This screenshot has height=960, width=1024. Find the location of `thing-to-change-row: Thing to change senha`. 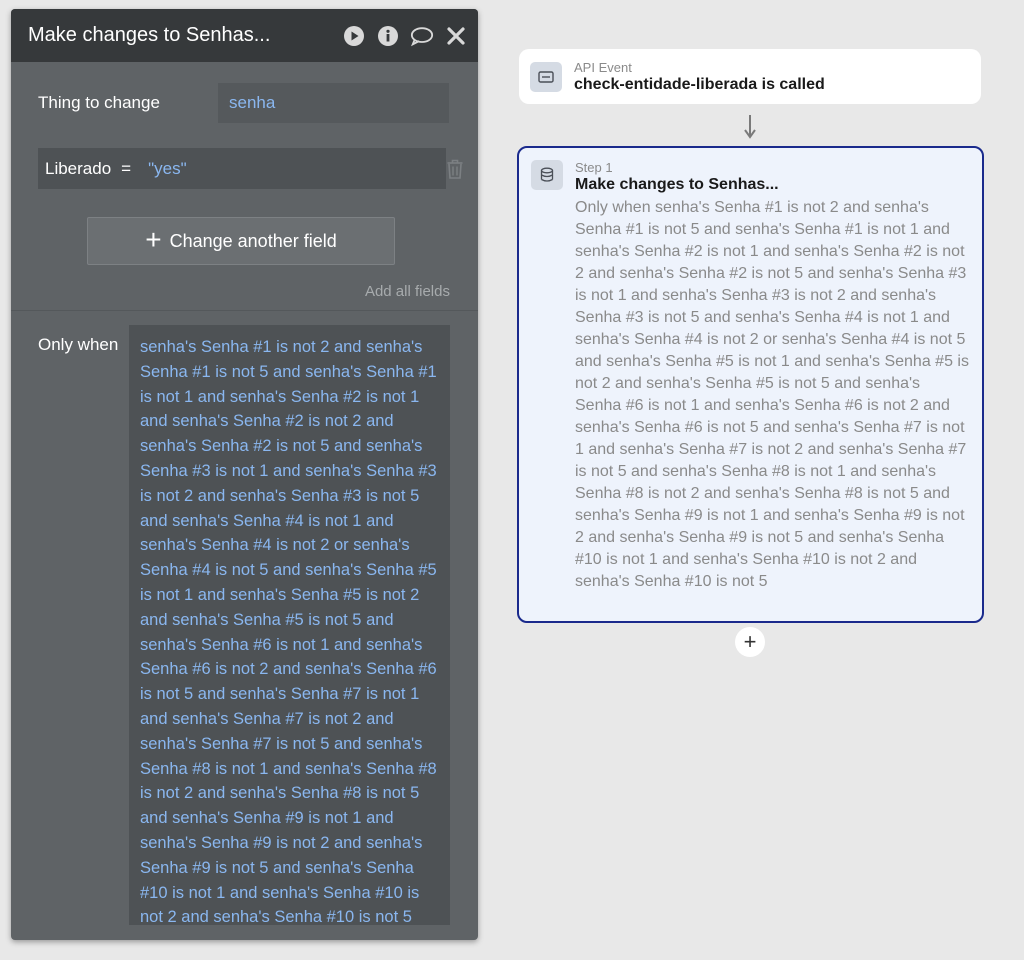

thing-to-change-row: Thing to change senha is located at coordinates (243, 103).